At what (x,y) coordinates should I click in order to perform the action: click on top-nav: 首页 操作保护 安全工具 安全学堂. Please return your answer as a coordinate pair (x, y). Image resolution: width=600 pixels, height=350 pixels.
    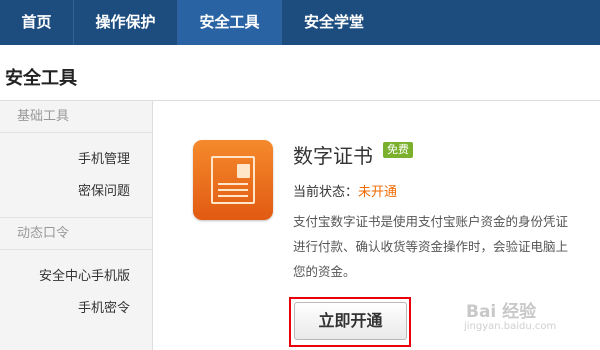
    Looking at the image, I should click on (300, 22).